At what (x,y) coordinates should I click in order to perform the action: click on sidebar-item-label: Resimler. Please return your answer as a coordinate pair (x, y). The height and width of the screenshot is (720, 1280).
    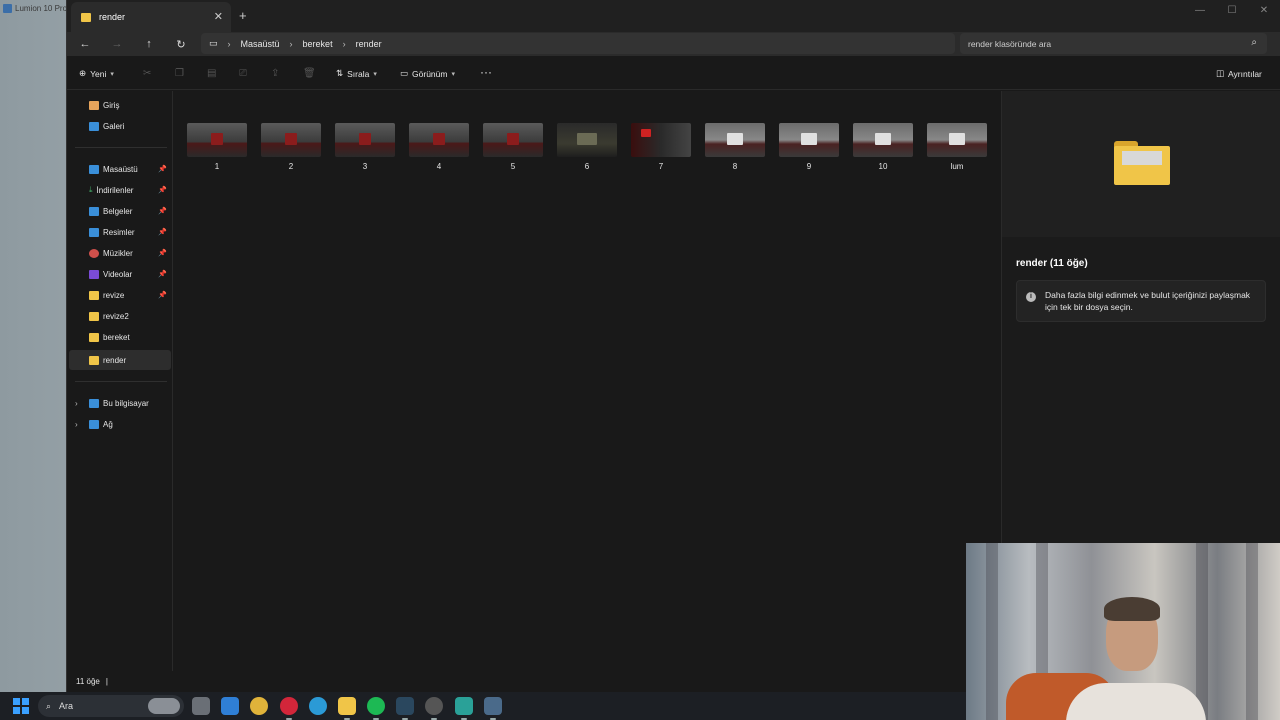
    Looking at the image, I should click on (119, 232).